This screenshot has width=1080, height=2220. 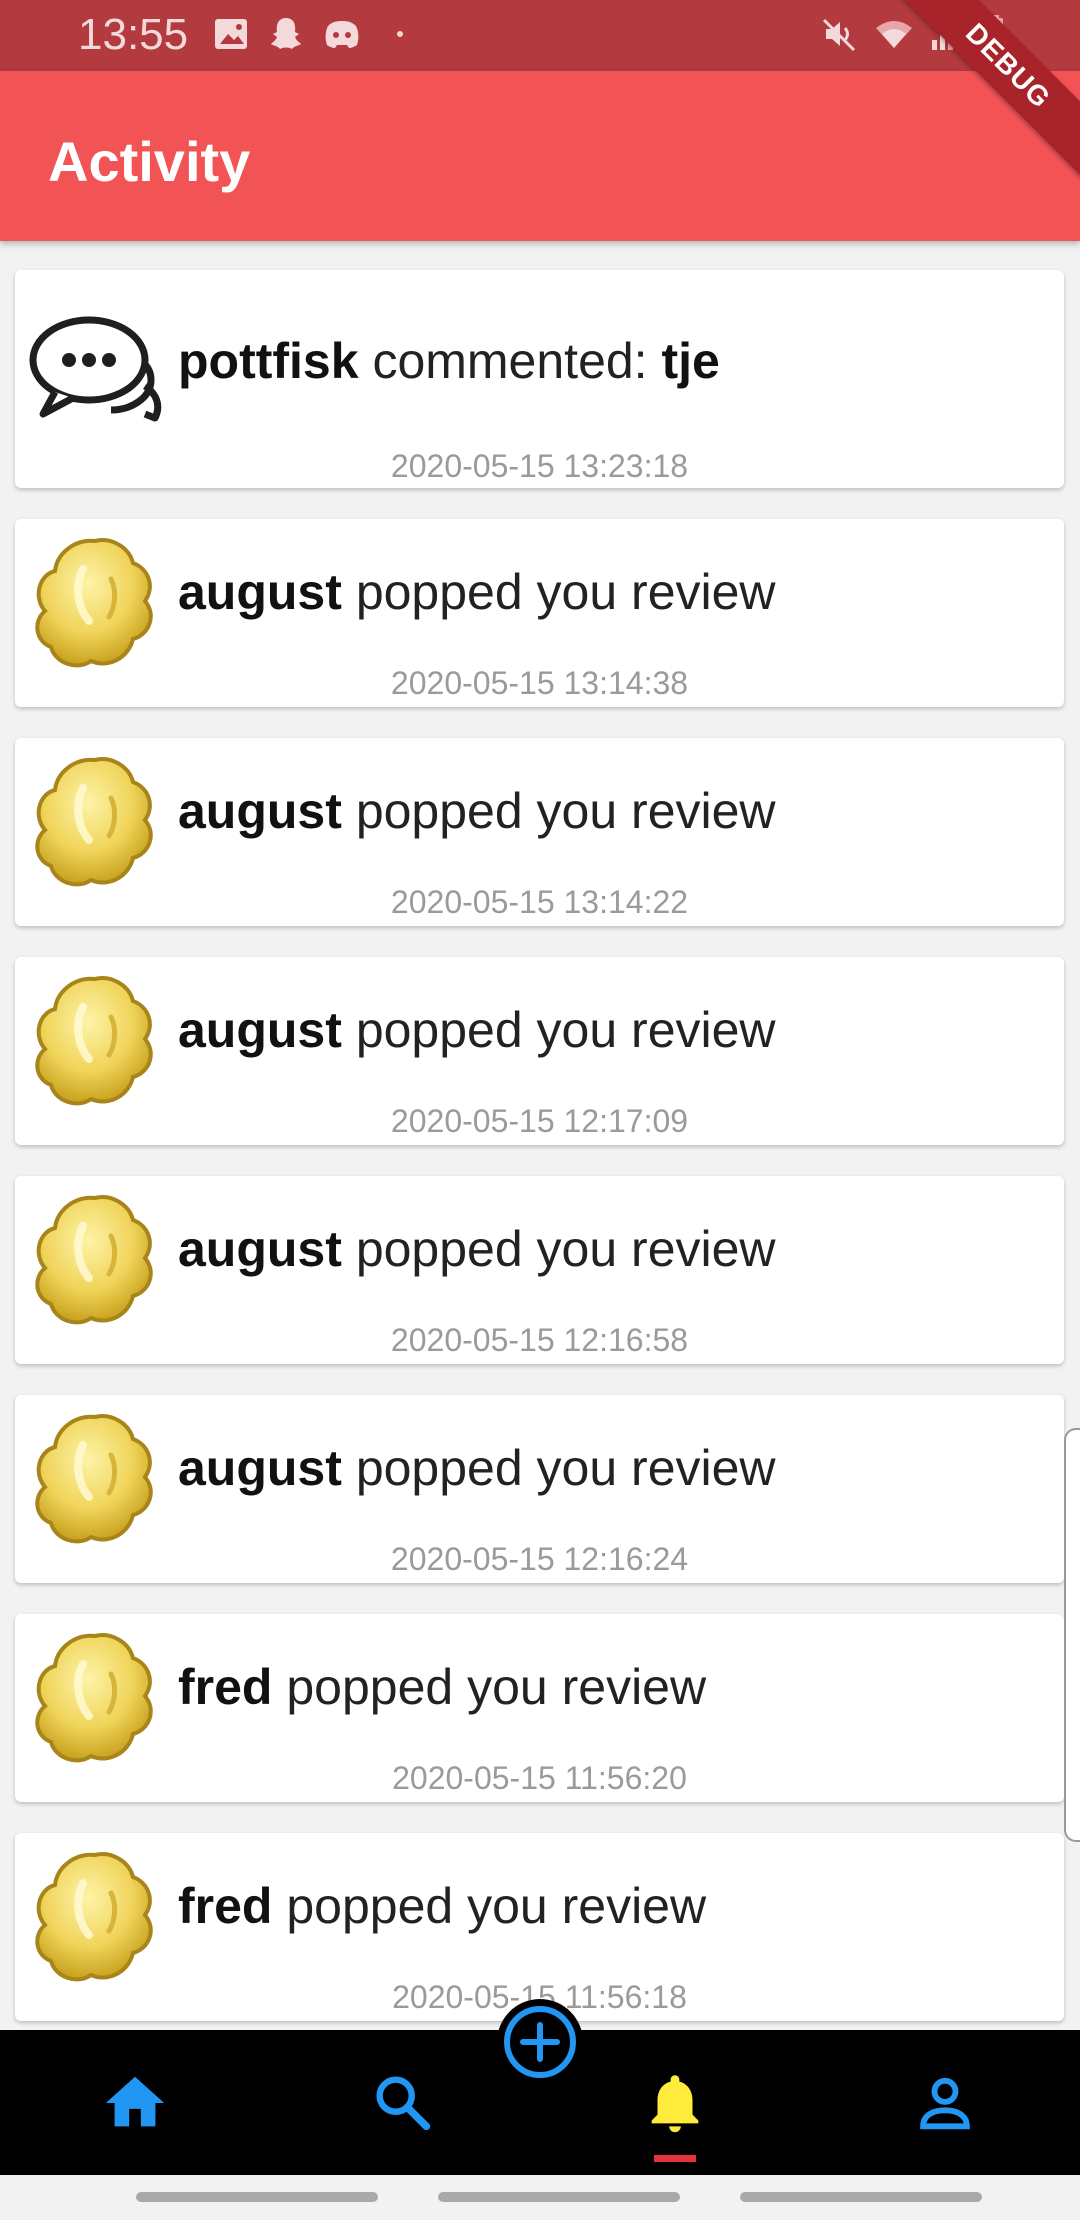 What do you see at coordinates (539, 466) in the screenshot?
I see `activity-timestamp: 2020-05-15 13:23:18` at bounding box center [539, 466].